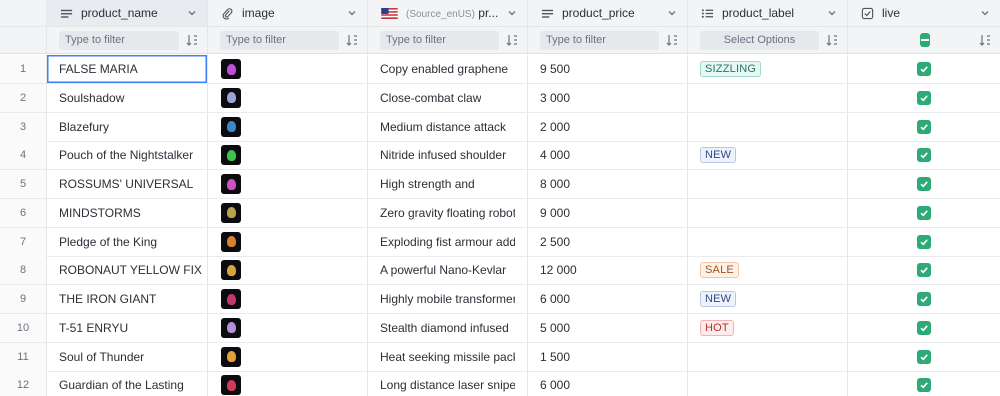  I want to click on table-row: 2 Soulshadow Close-combat claw 3 000, so click(500, 98).